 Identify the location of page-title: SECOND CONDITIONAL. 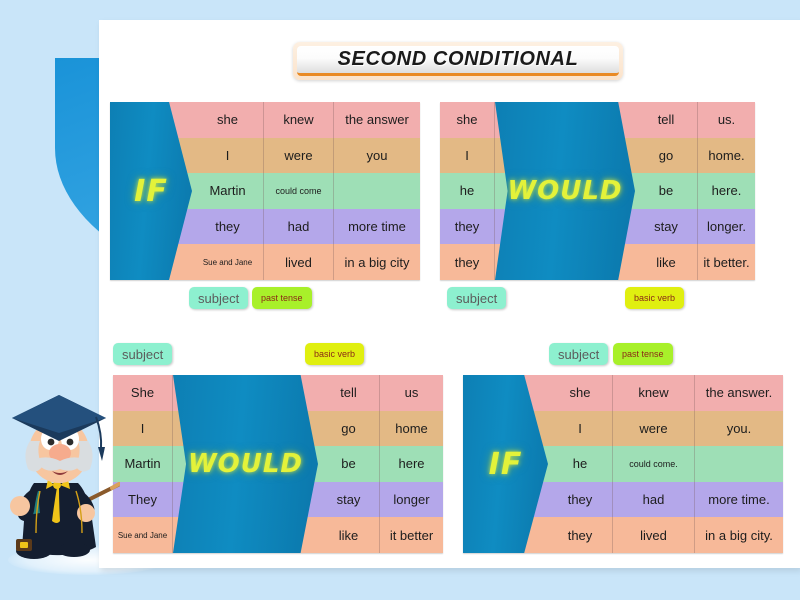
(458, 59).